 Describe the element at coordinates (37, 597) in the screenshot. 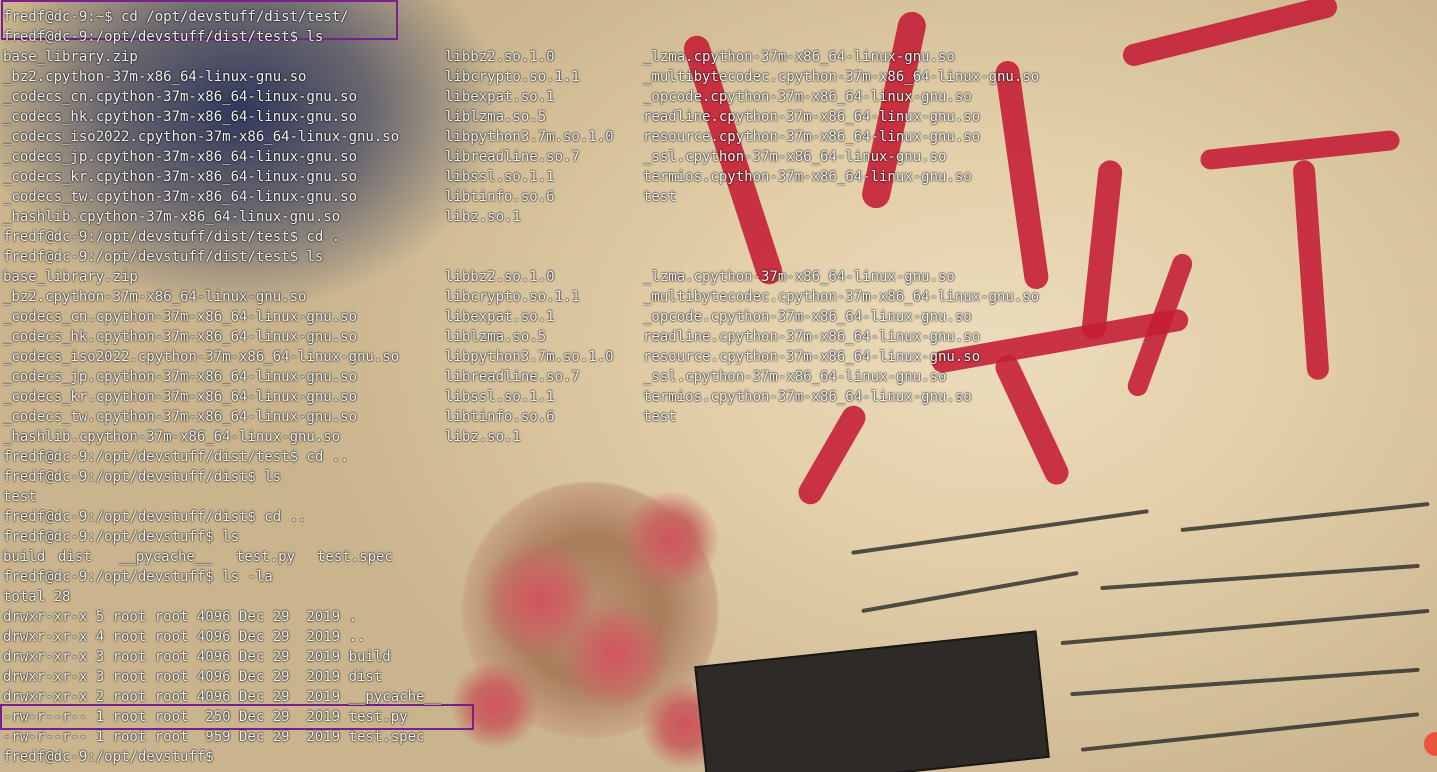

I see `total-line: total 28` at that location.